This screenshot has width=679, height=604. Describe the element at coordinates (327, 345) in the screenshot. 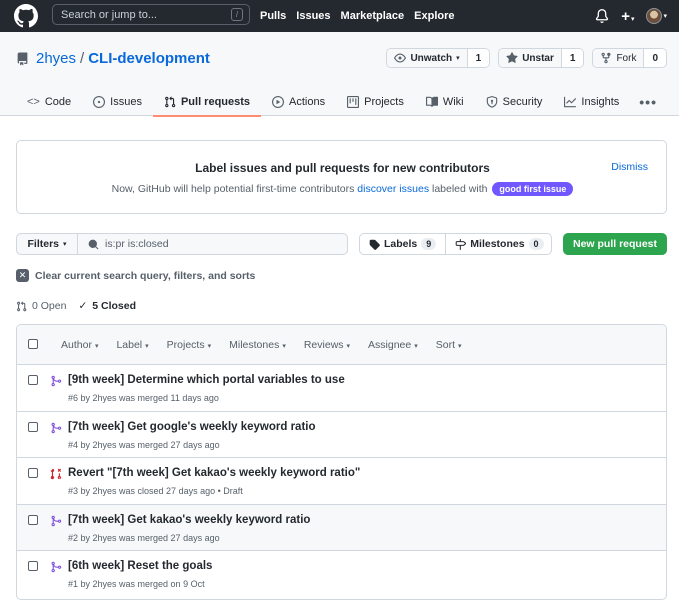

I see `reviews-filter: Reviews ▾` at that location.